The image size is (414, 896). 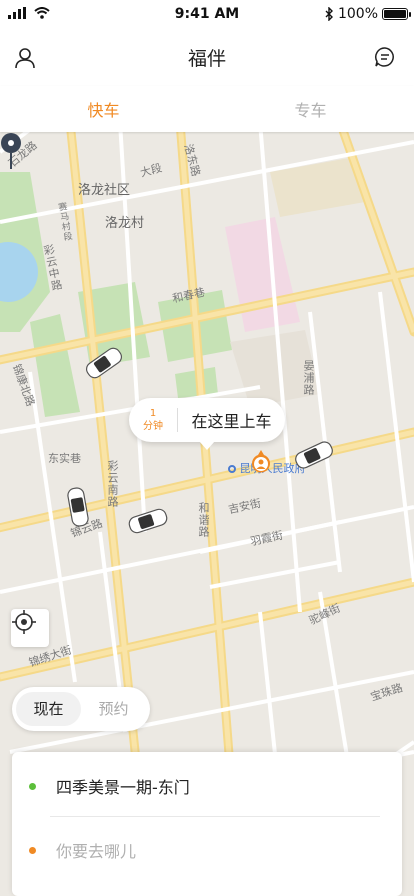 I want to click on toggle-reserve: 预约, so click(x=113, y=709).